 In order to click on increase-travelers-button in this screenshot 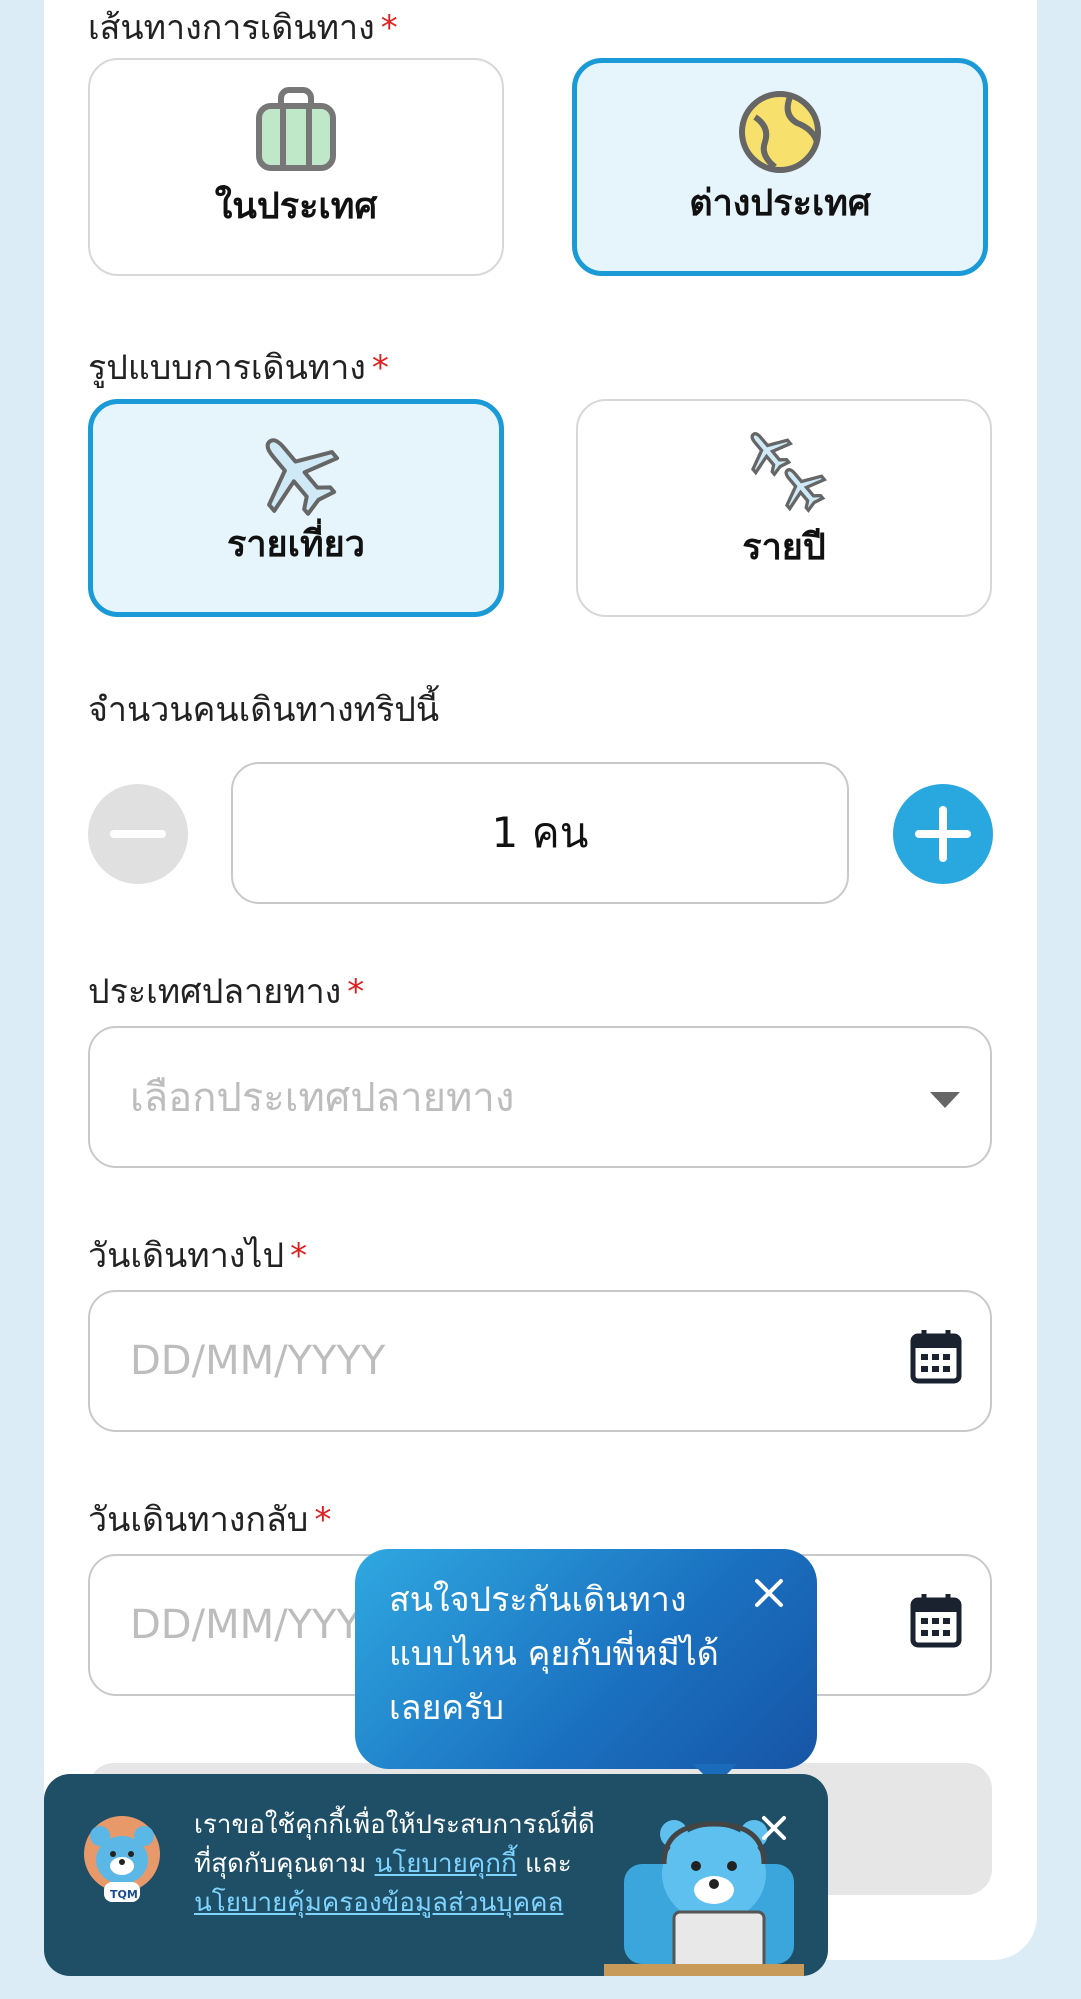, I will do `click(943, 834)`.